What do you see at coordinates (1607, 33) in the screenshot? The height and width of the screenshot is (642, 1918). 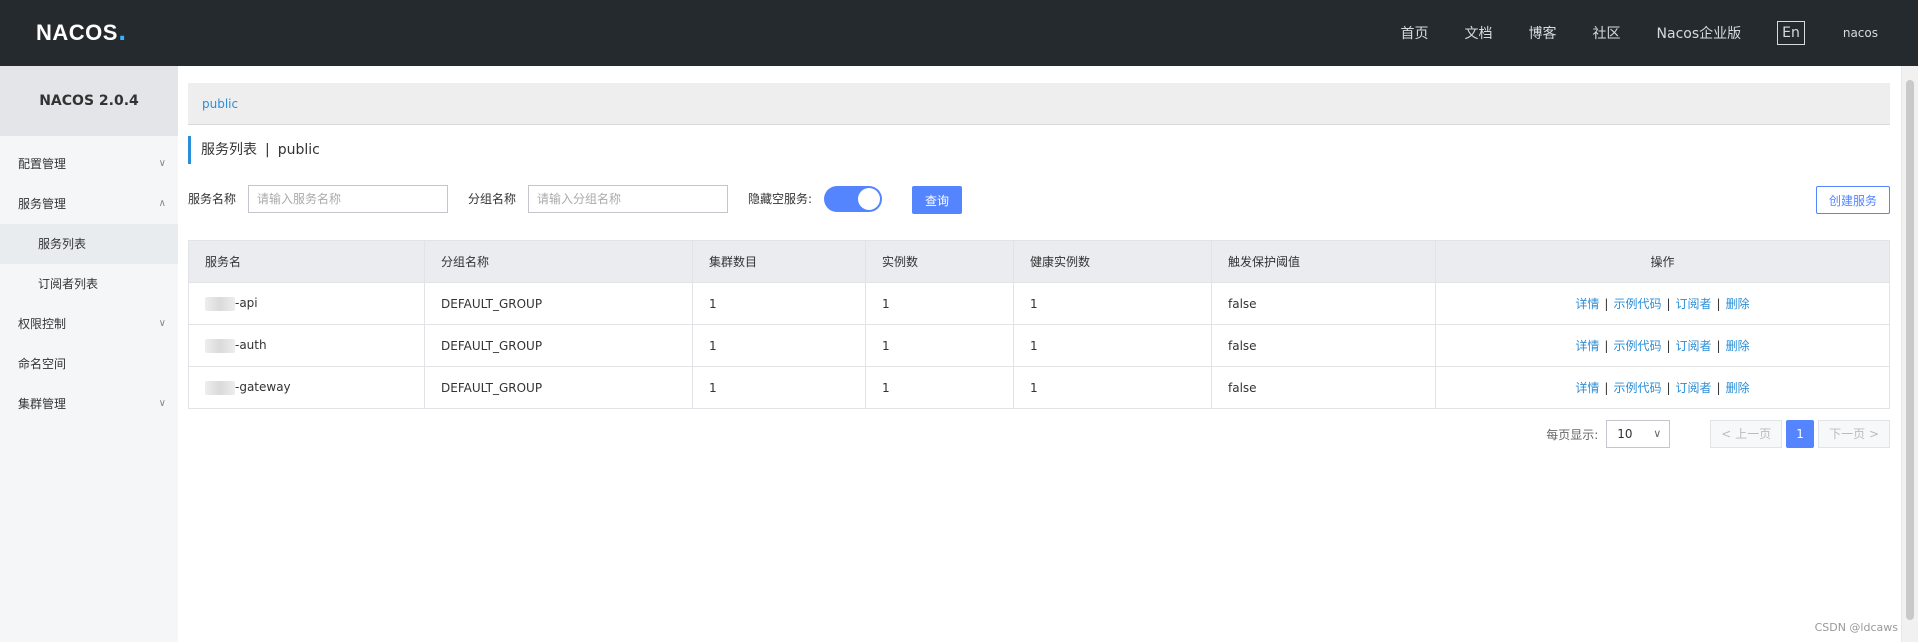 I see `nav-community: 社区` at bounding box center [1607, 33].